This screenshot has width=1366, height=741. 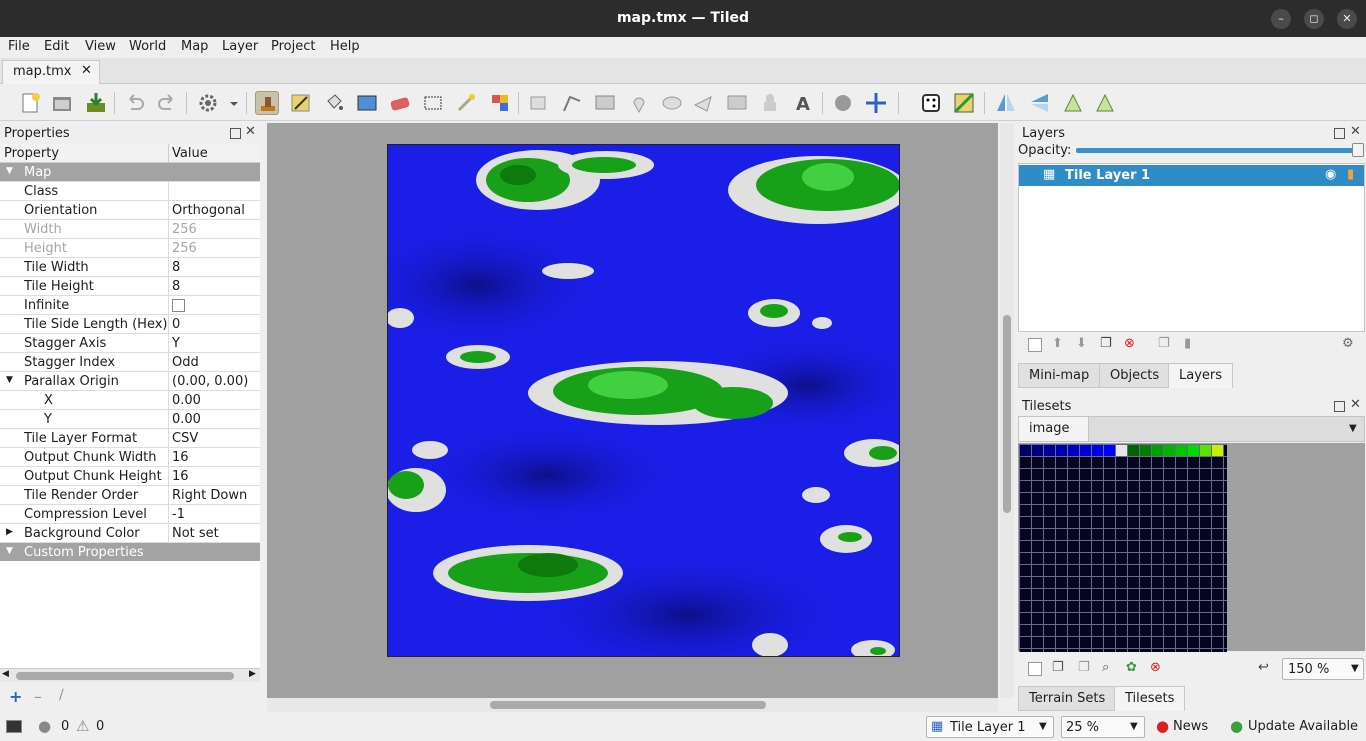 What do you see at coordinates (1131, 667) in the screenshot?
I see `dynamic-wrapping-icon: ✿` at bounding box center [1131, 667].